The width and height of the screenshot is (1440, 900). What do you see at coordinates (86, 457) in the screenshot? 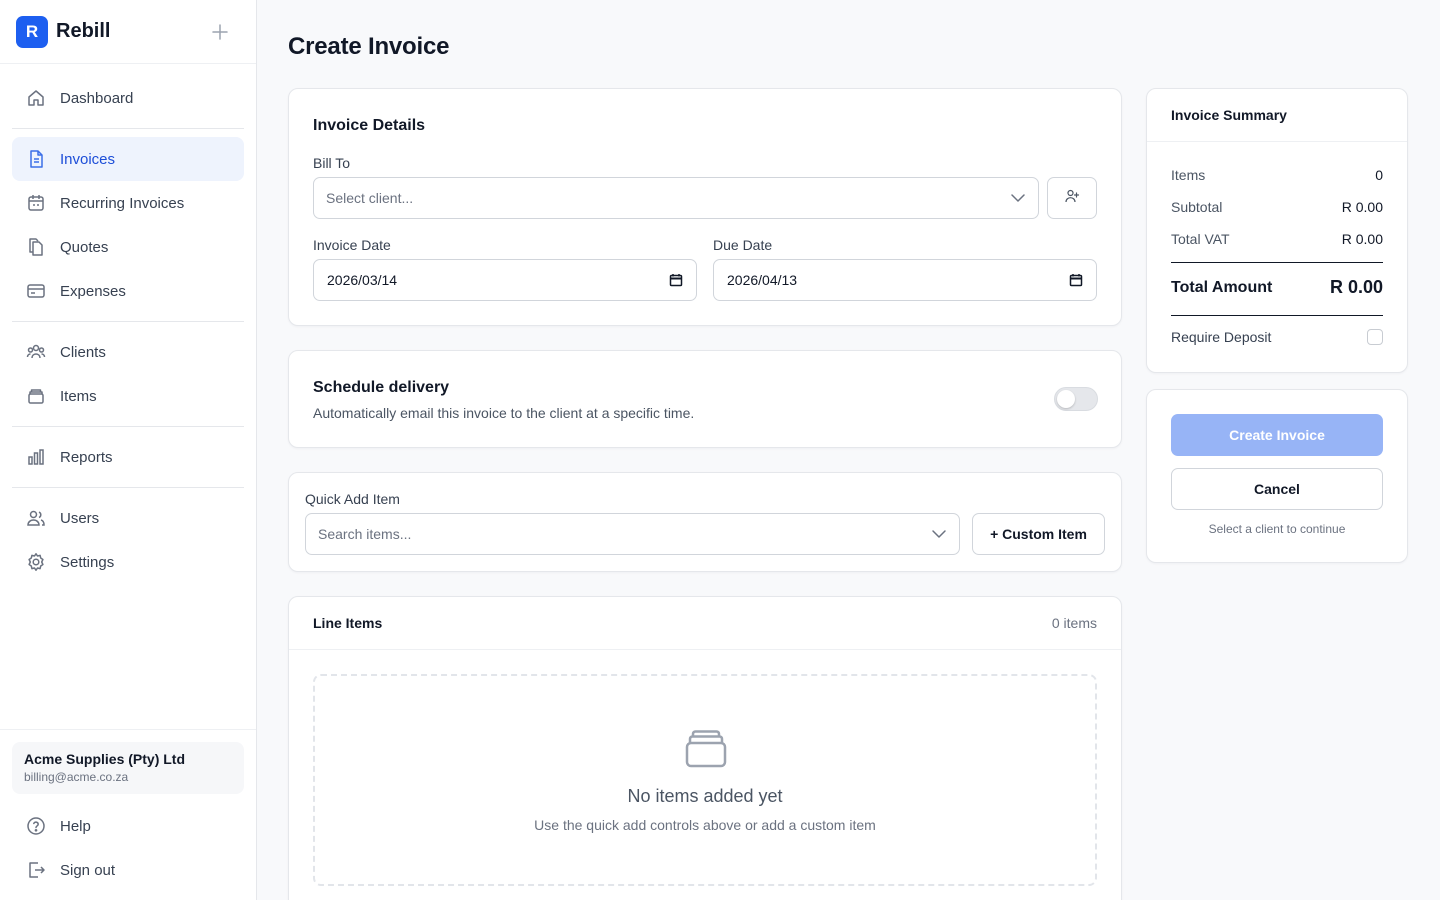
I see `sidebar-item-label: Reports` at bounding box center [86, 457].